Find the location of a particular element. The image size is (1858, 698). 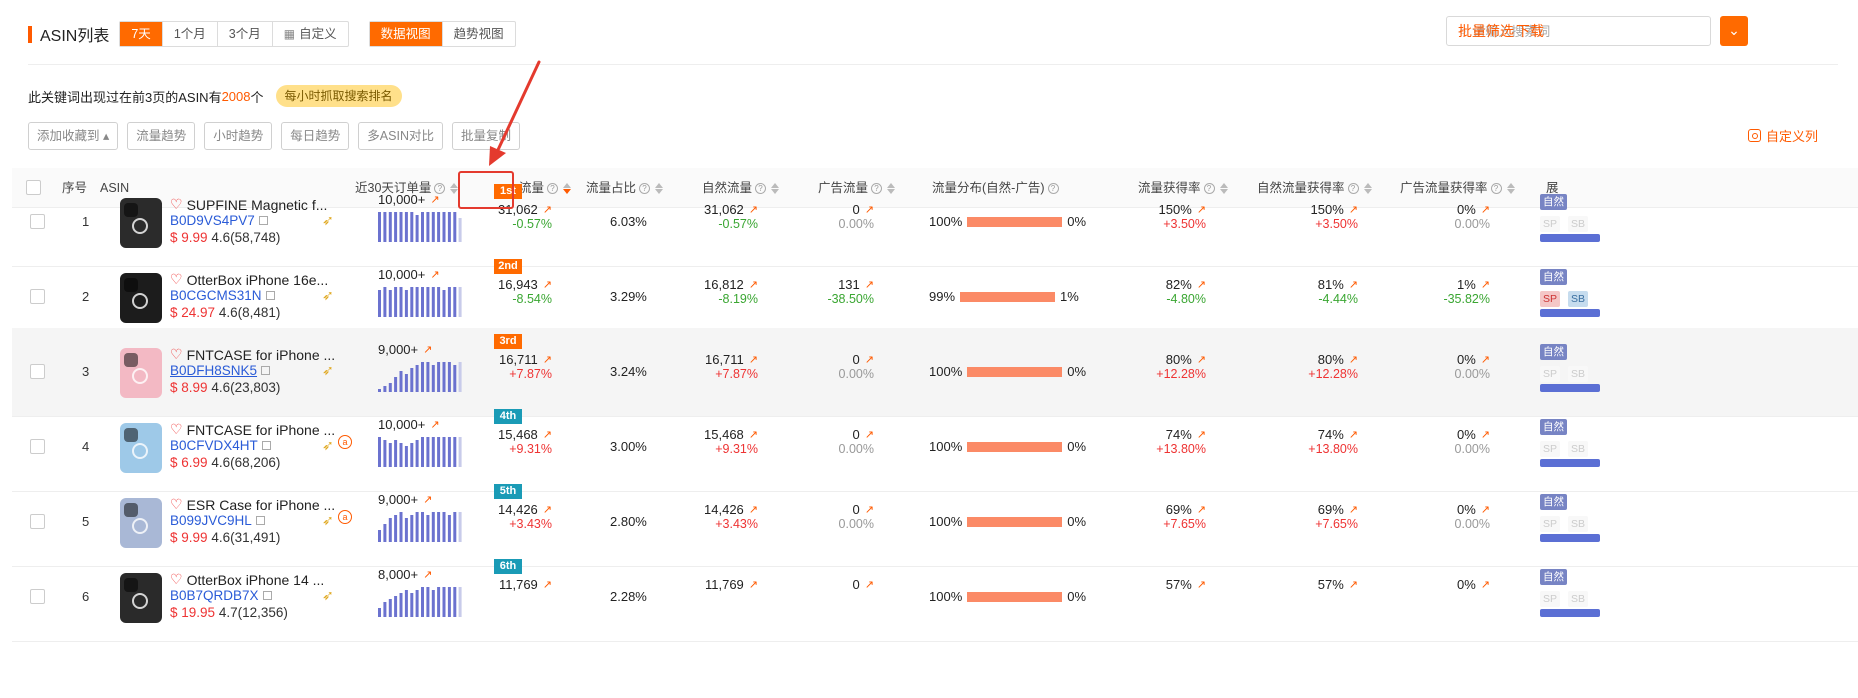

asin-link: B0CFVDX4HT is located at coordinates (220, 445).